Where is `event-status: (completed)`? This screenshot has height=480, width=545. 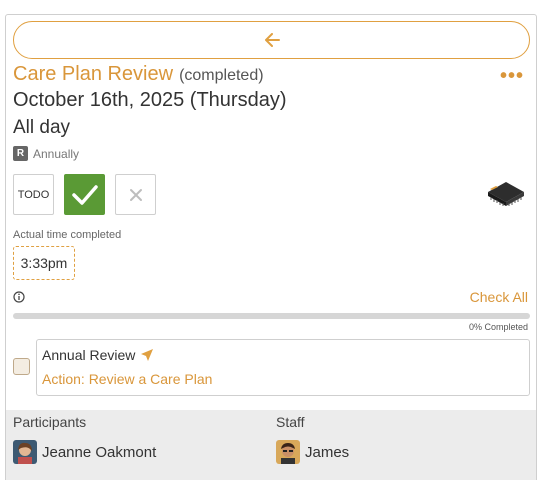 event-status: (completed) is located at coordinates (221, 75).